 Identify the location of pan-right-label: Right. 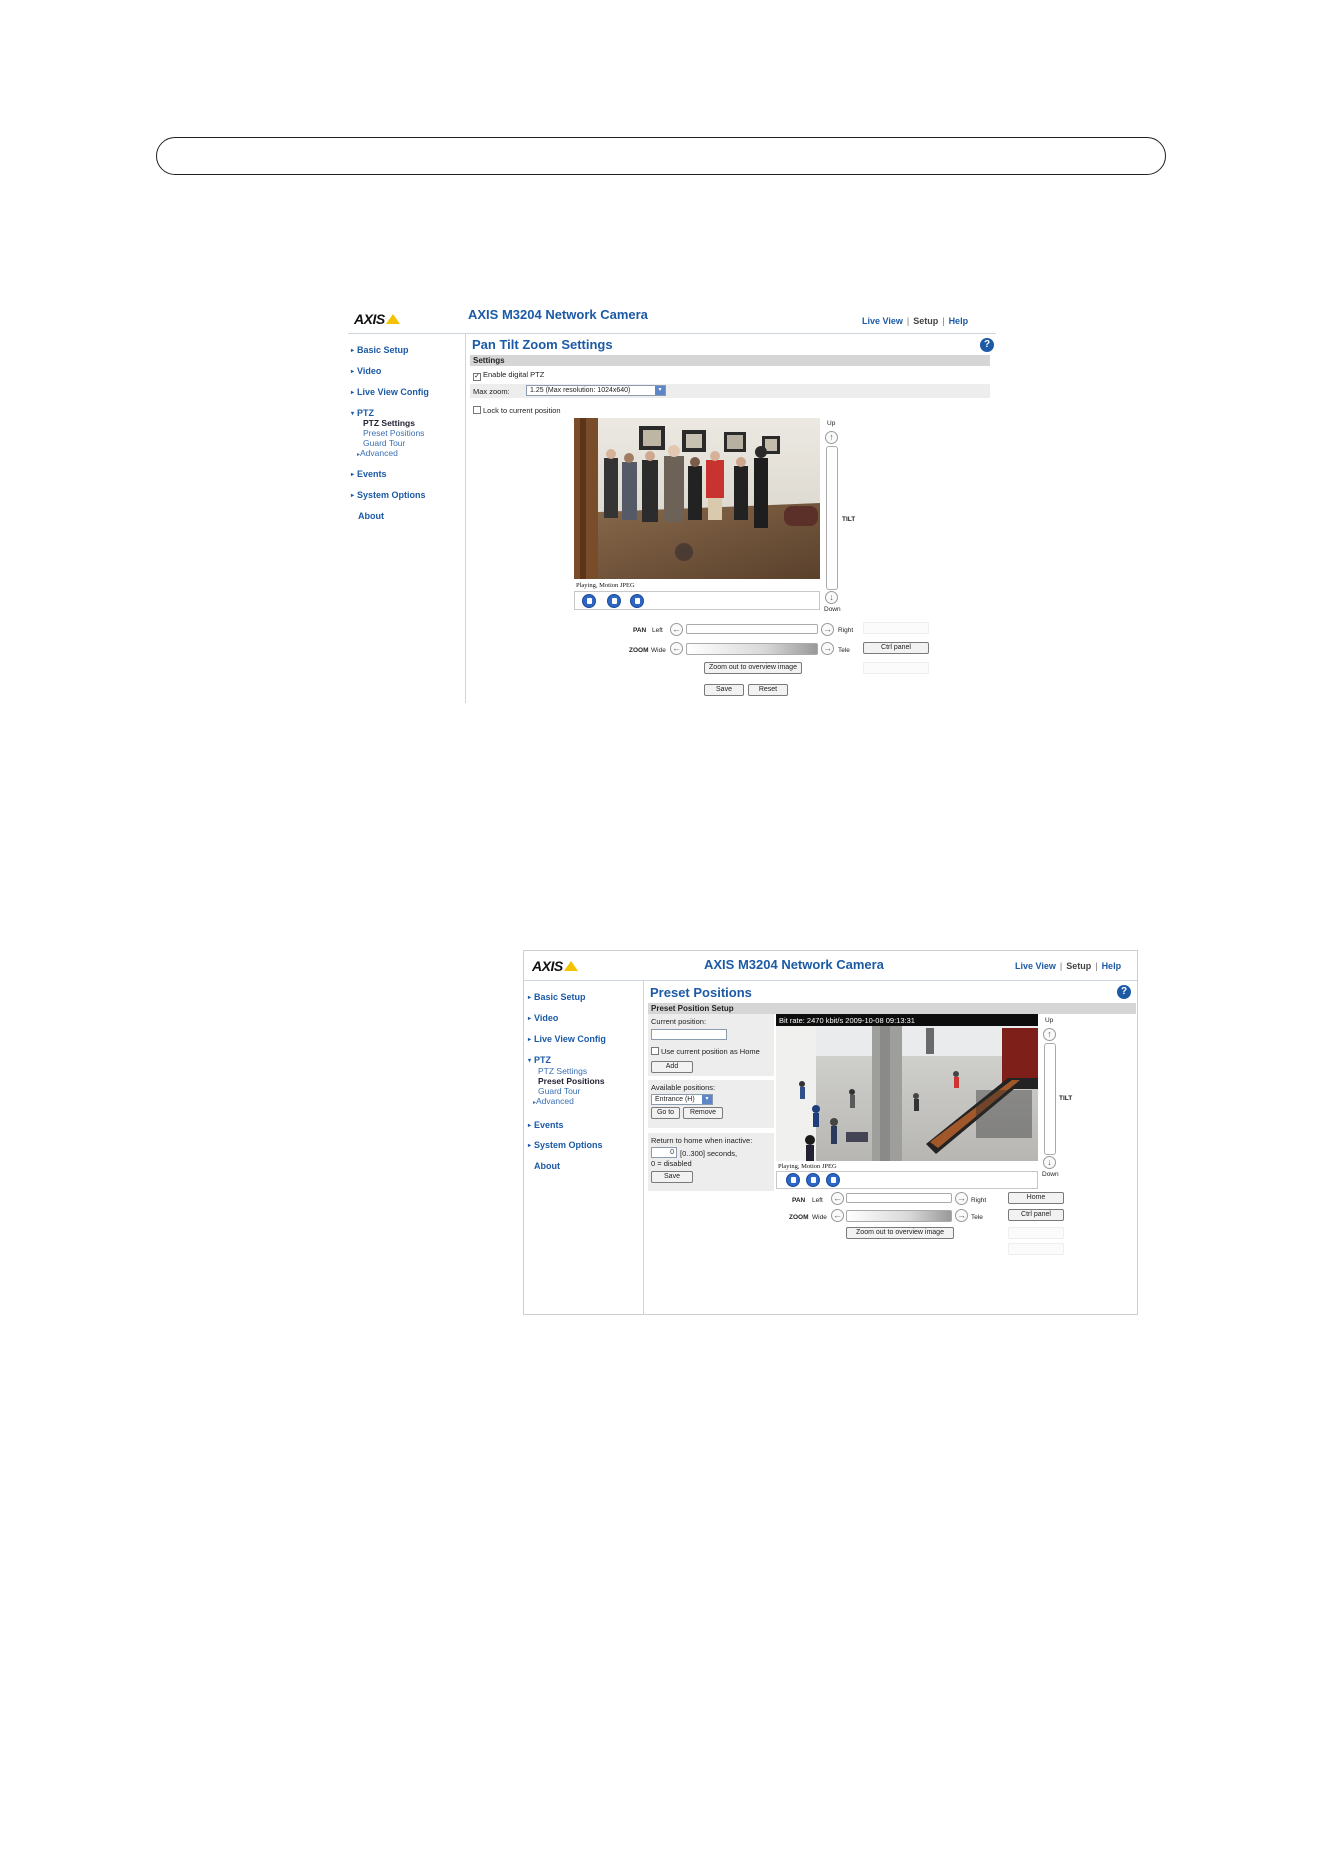
(846, 630).